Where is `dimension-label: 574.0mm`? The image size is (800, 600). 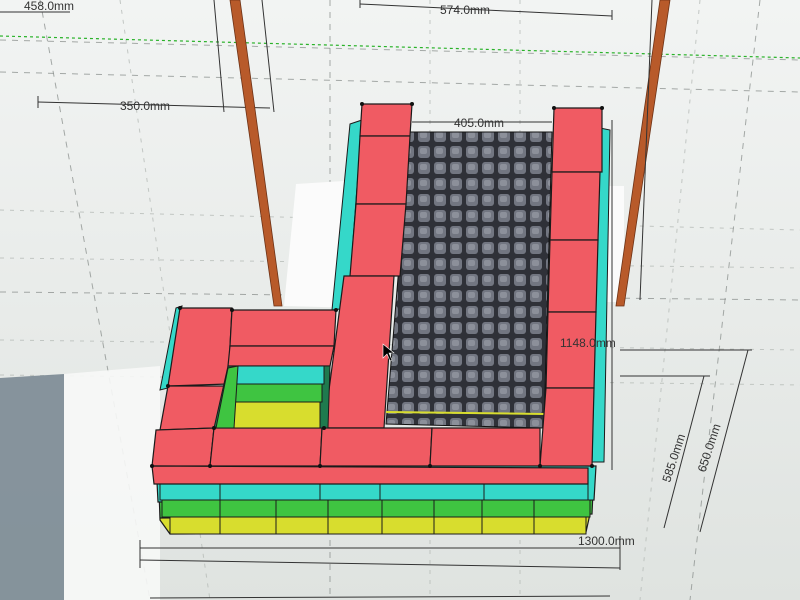
dimension-label: 574.0mm is located at coordinates (465, 10).